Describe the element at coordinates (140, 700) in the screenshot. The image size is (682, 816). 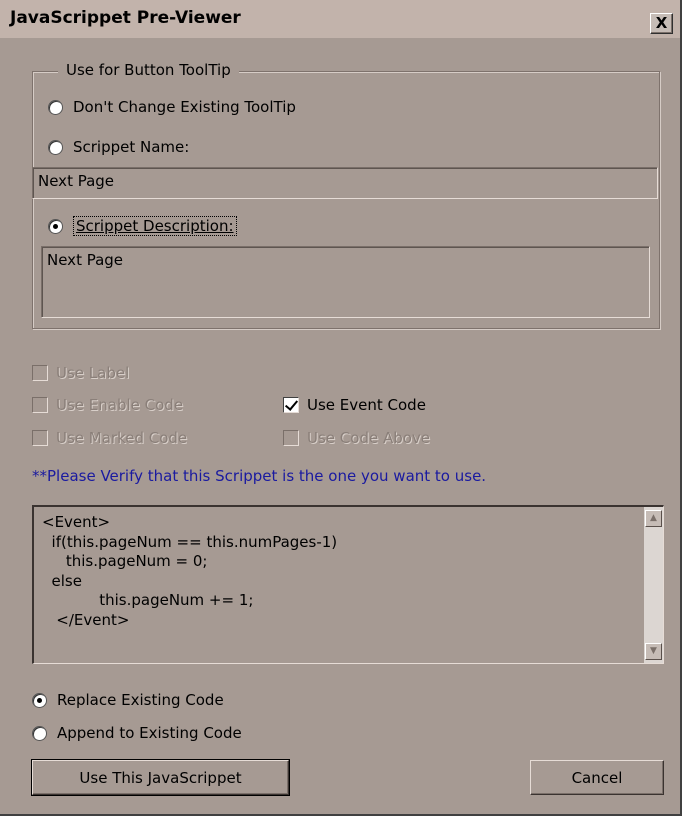
I see `radio-label: Replace Existing Code` at that location.